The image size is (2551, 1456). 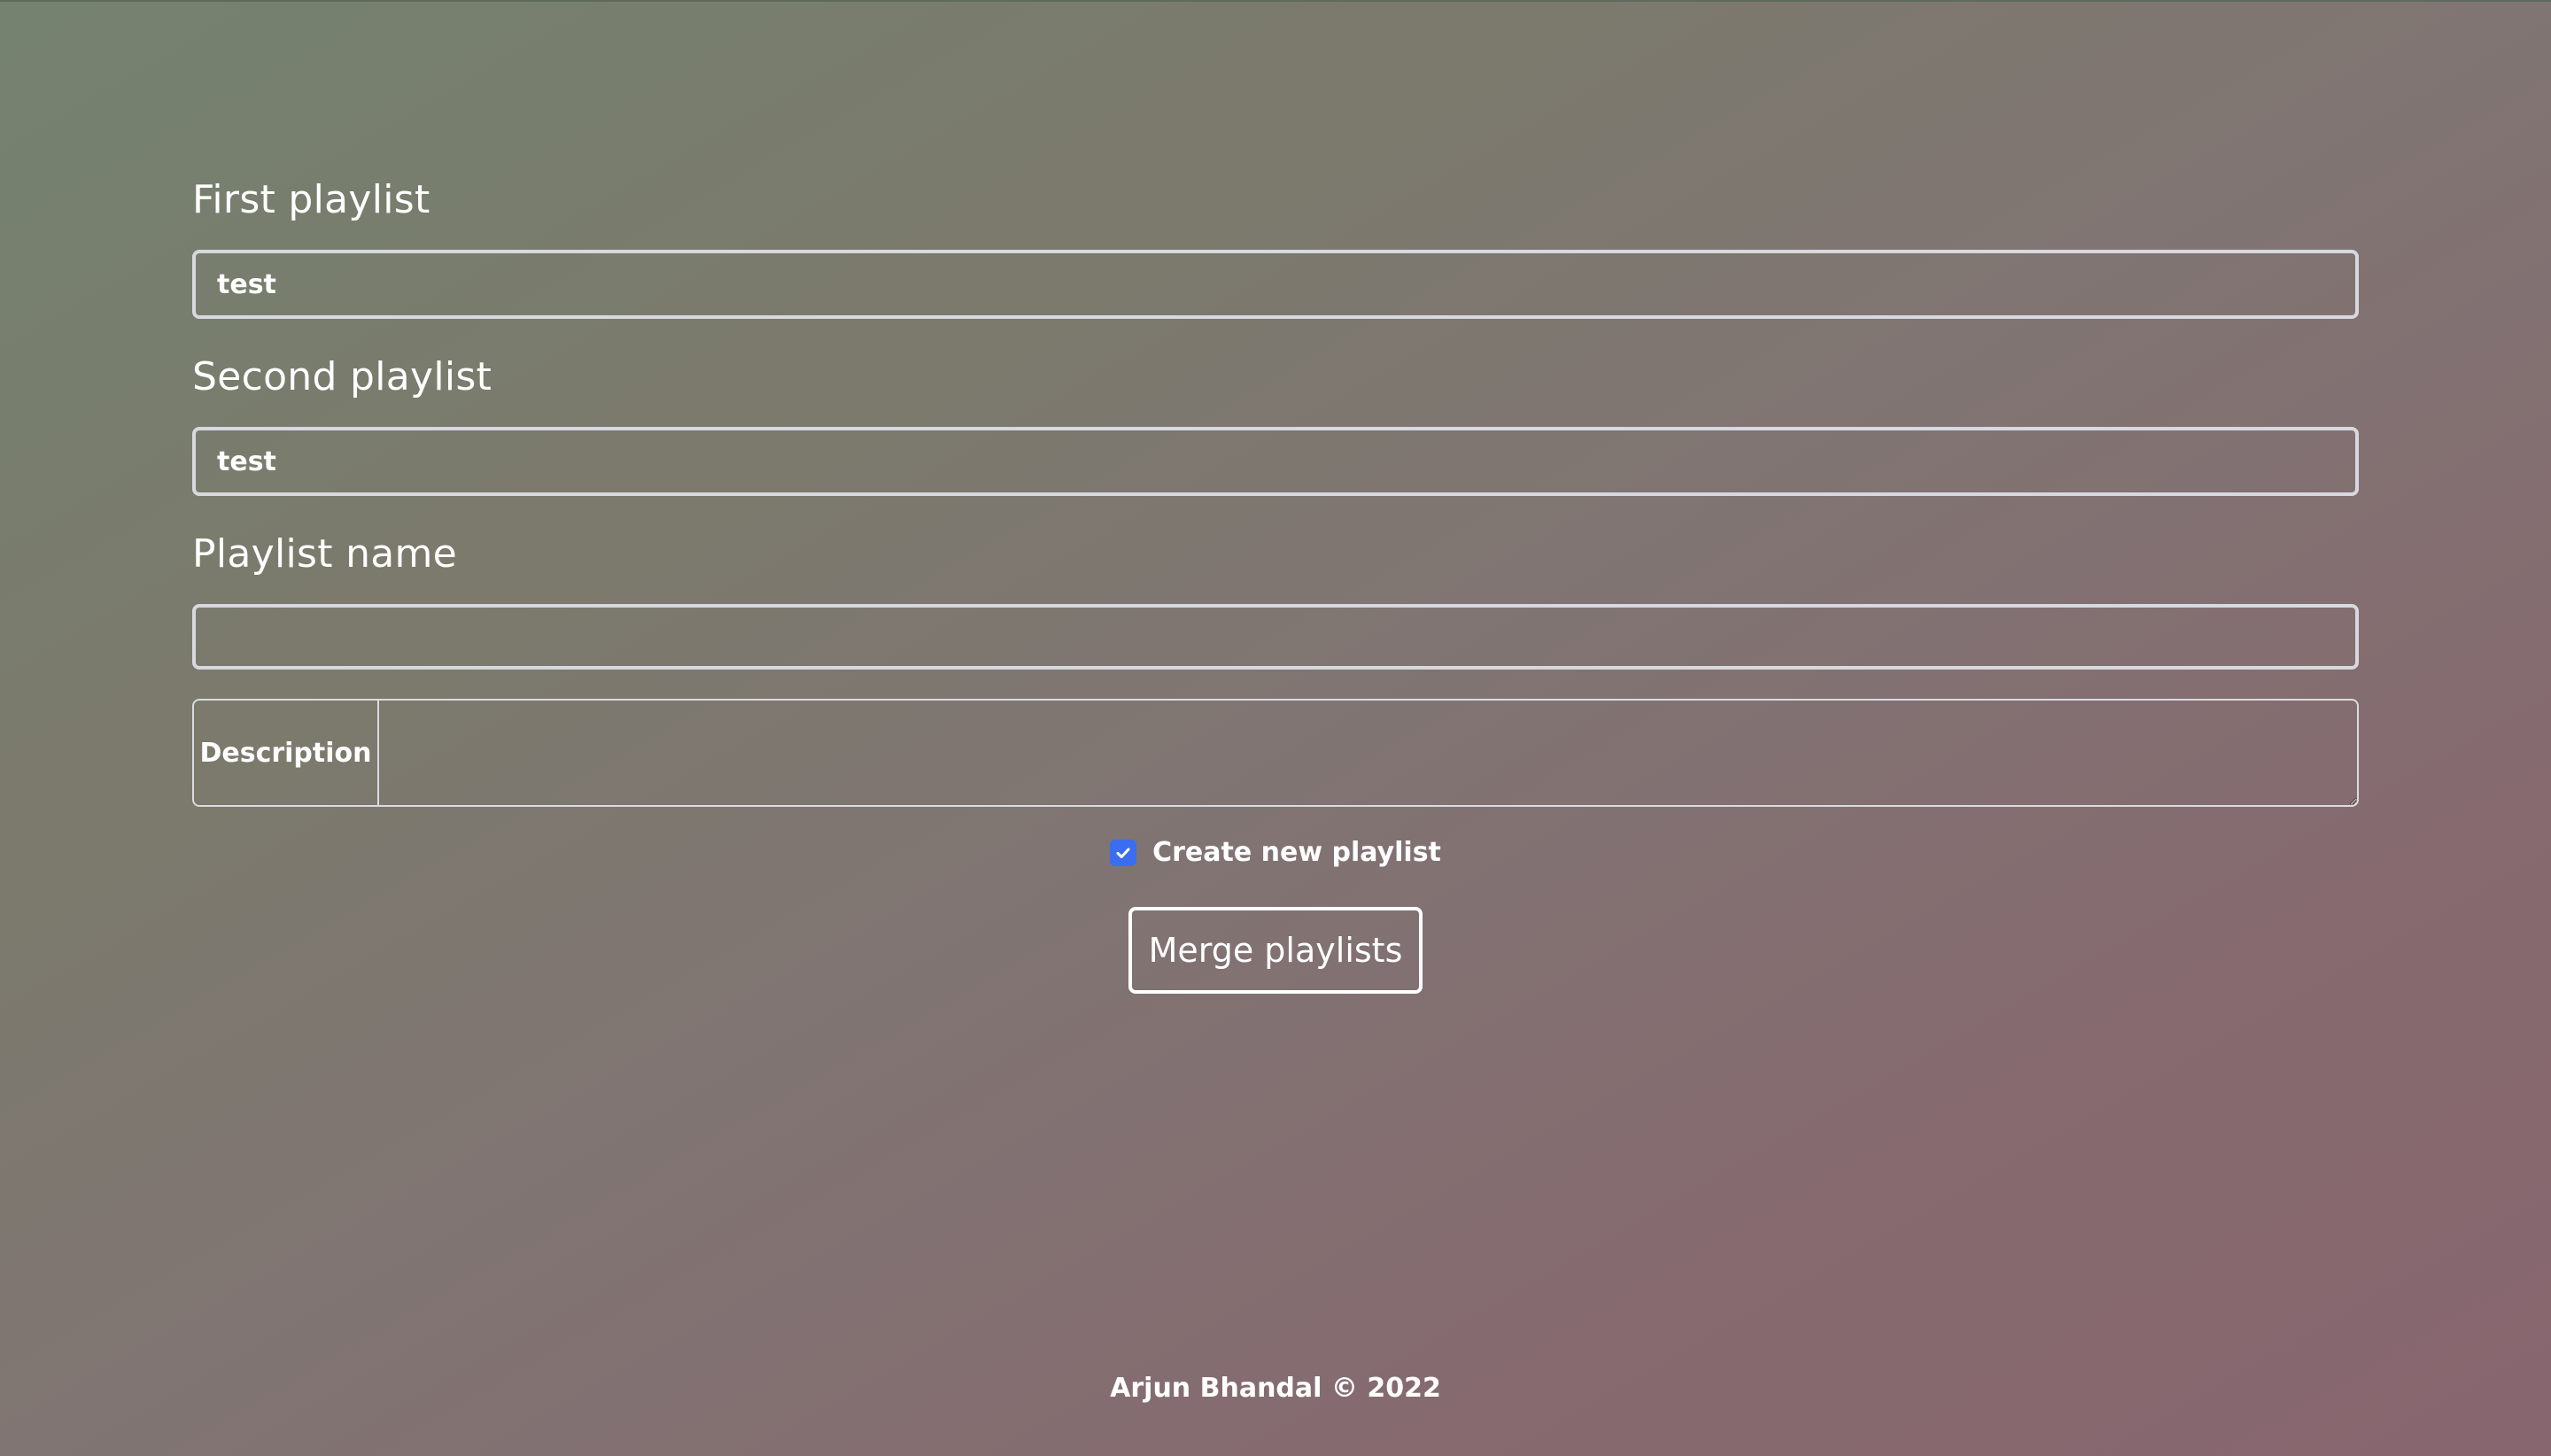 I want to click on create-new-playlist-row: Create new playlist, so click(x=1275, y=853).